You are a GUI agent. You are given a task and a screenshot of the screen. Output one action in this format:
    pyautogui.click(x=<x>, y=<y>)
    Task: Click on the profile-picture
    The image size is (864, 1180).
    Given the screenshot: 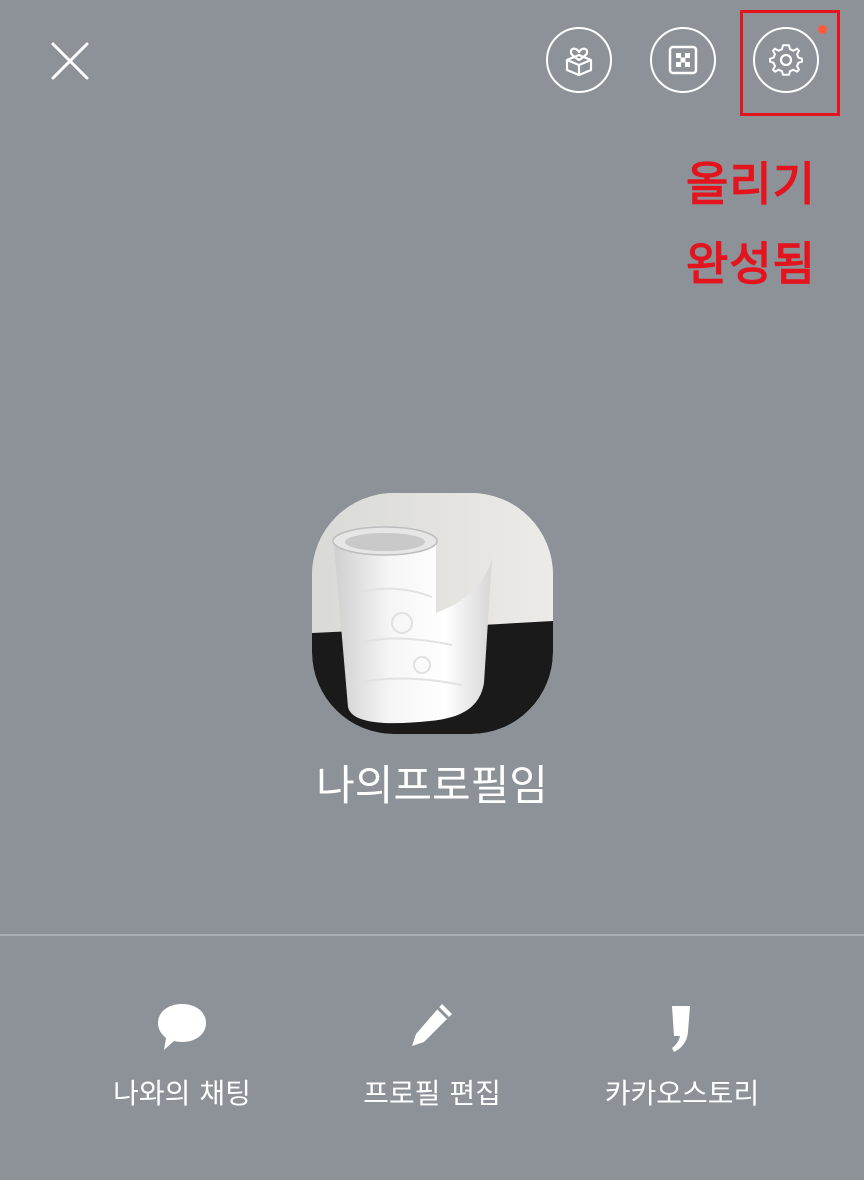 What is the action you would take?
    pyautogui.click(x=432, y=613)
    